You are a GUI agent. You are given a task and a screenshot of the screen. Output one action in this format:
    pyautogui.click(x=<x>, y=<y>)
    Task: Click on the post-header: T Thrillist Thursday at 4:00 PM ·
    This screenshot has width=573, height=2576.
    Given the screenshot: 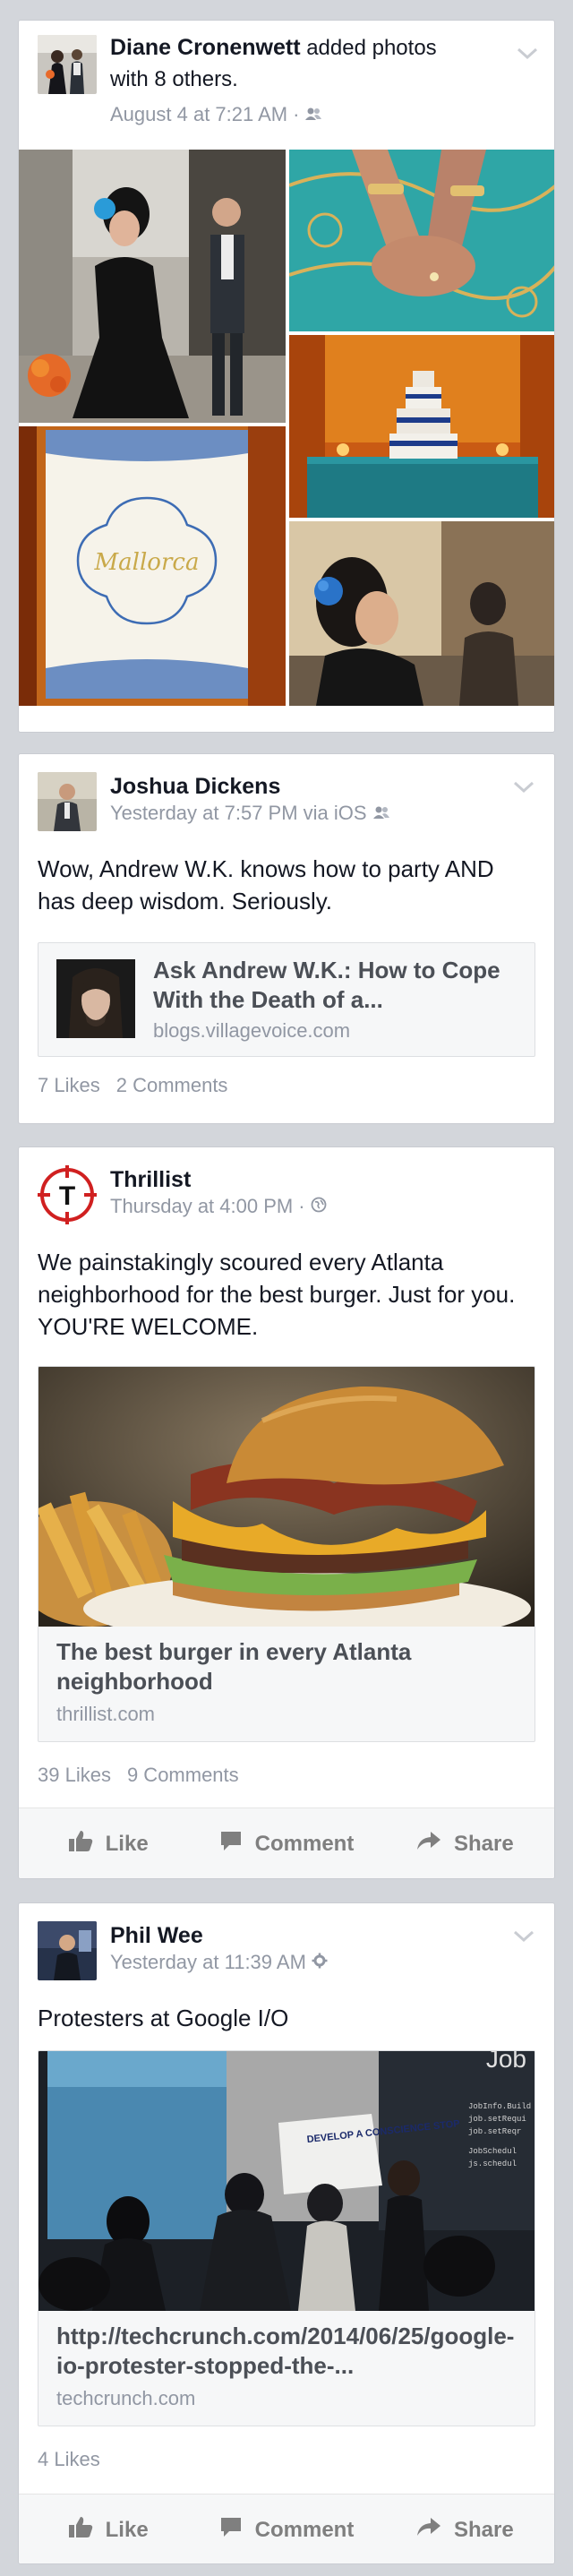 What is the action you would take?
    pyautogui.click(x=286, y=1188)
    